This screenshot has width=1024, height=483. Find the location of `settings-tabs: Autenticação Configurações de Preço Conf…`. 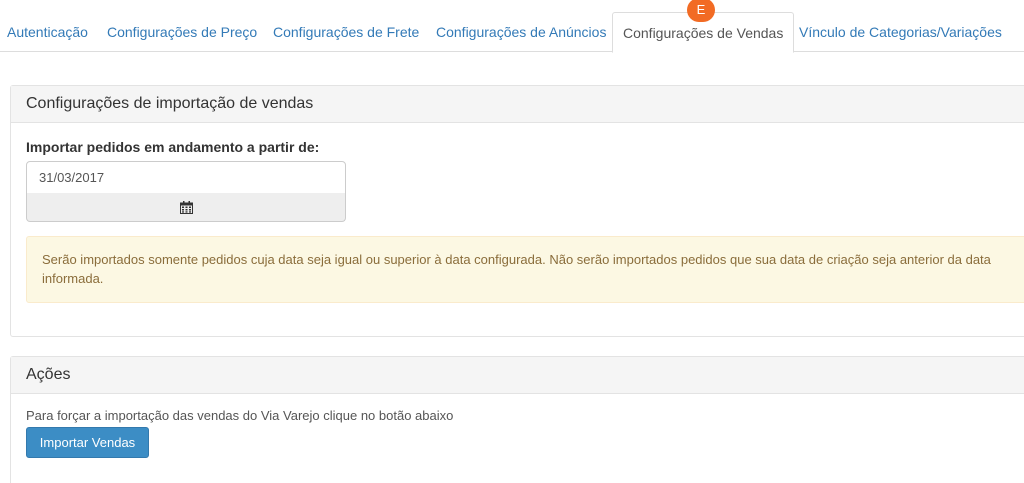

settings-tabs: Autenticação Configurações de Preço Conf… is located at coordinates (512, 32).